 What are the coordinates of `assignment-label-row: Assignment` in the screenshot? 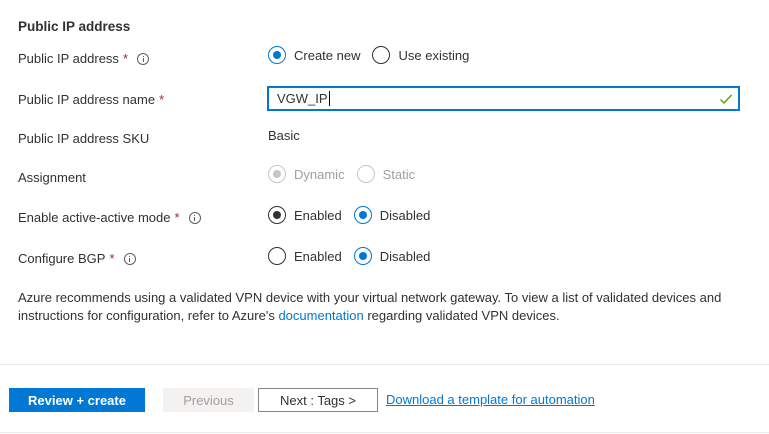 It's located at (52, 177).